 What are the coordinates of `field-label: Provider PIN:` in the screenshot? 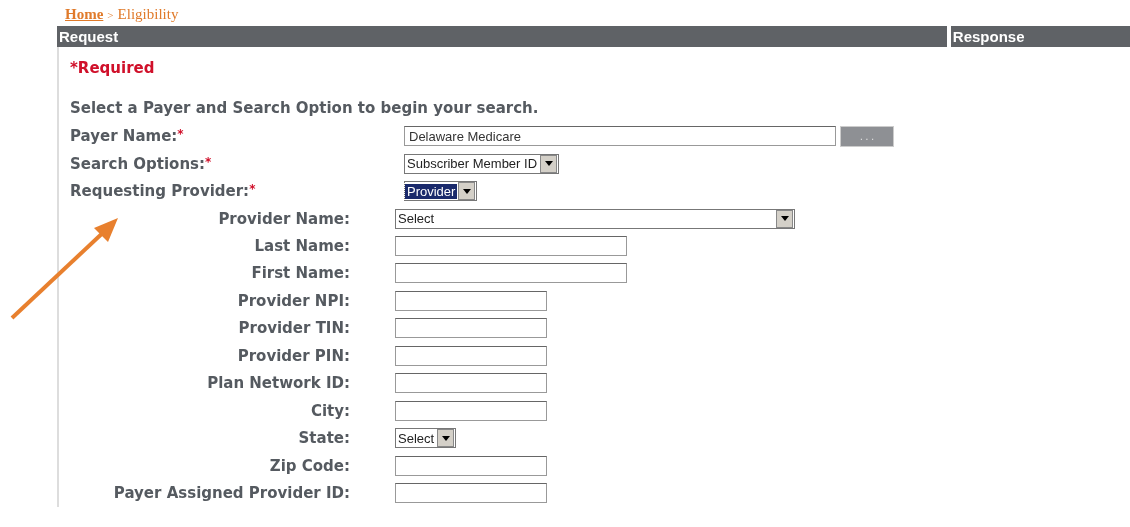 It's located at (293, 355).